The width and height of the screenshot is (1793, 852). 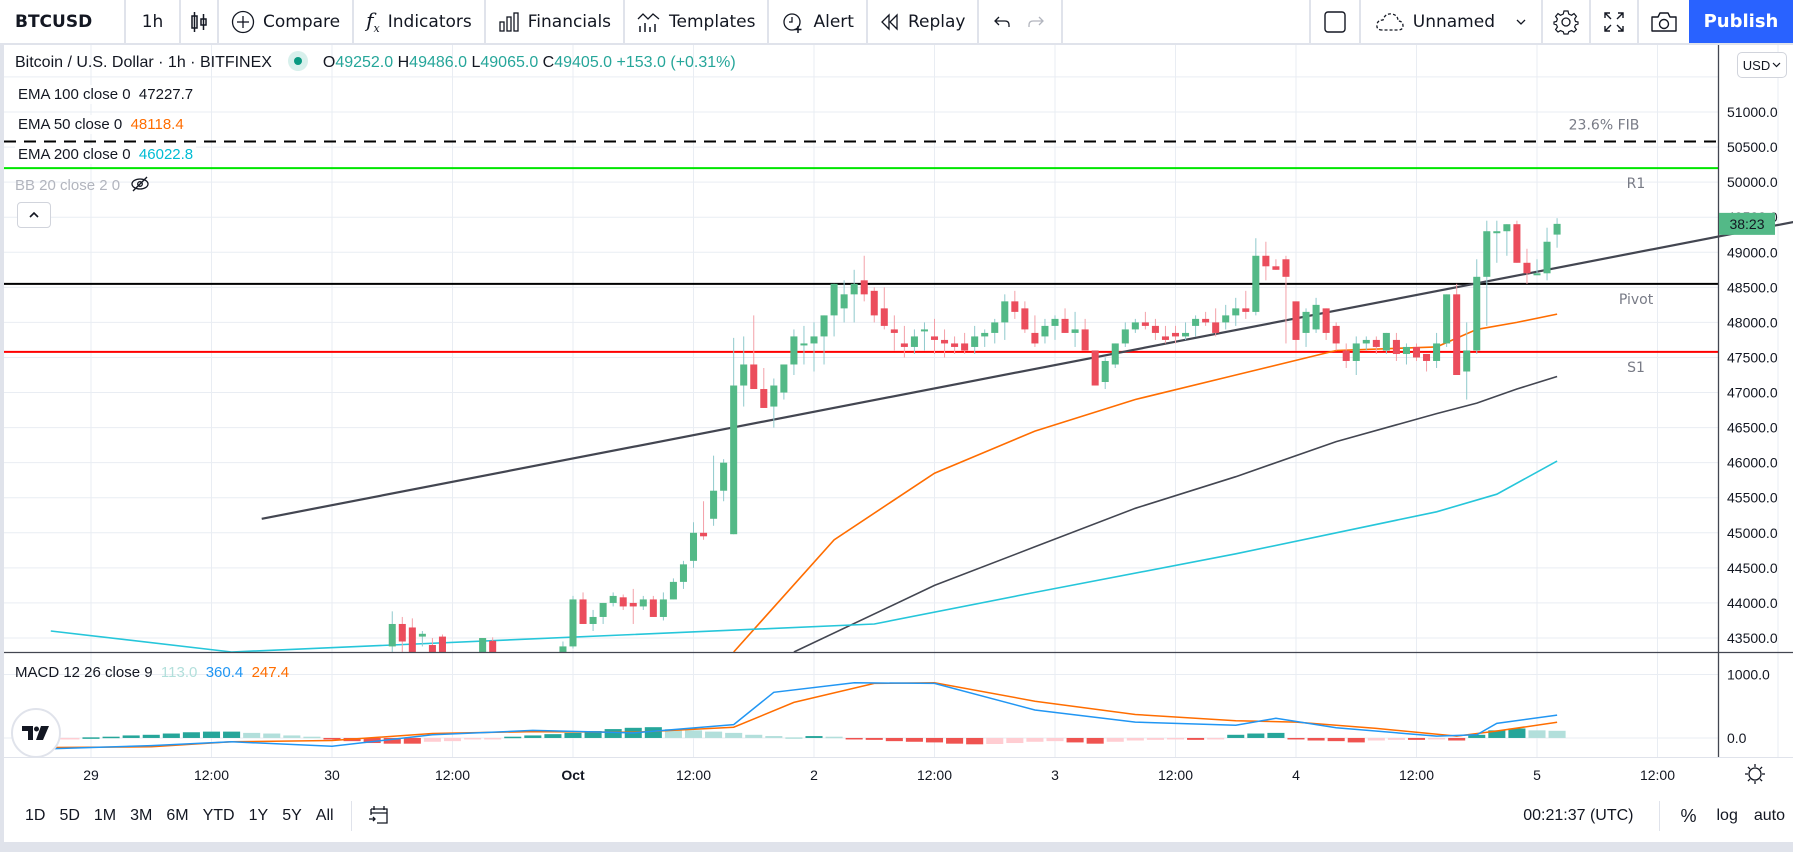 I want to click on sun-ray, so click(x=1749, y=768).